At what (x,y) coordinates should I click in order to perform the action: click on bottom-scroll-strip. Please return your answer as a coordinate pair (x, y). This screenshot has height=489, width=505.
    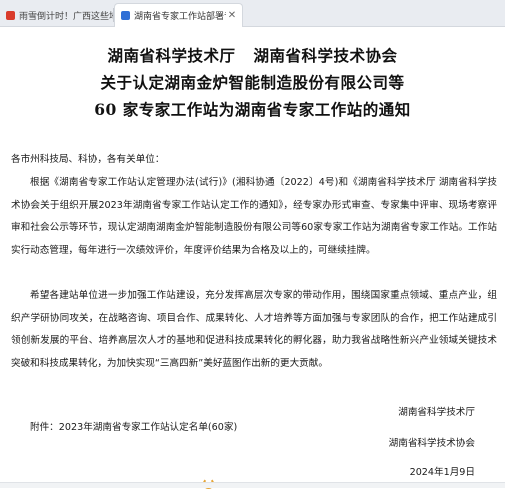
    Looking at the image, I should click on (252, 485).